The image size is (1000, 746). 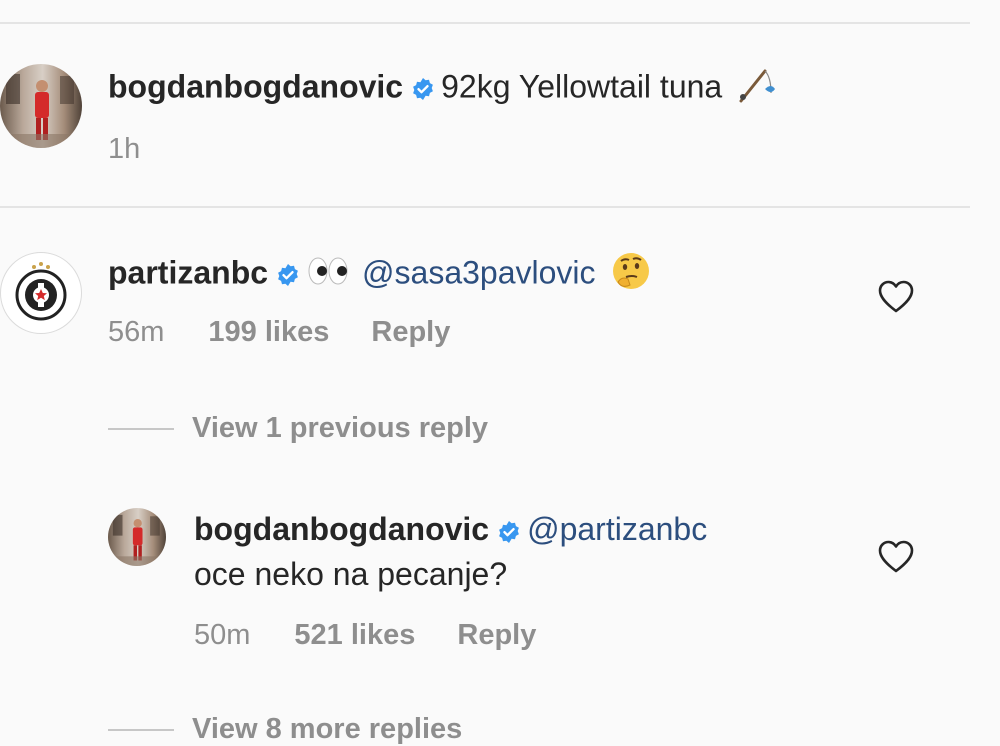 I want to click on reply-username: bogdanbogdanovic, so click(x=341, y=529).